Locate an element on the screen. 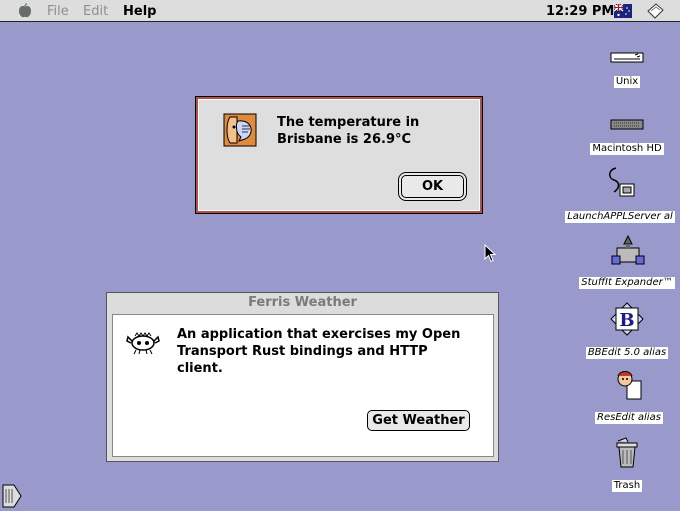 This screenshot has width=680, height=511. apple-menu-icon is located at coordinates (25, 11).